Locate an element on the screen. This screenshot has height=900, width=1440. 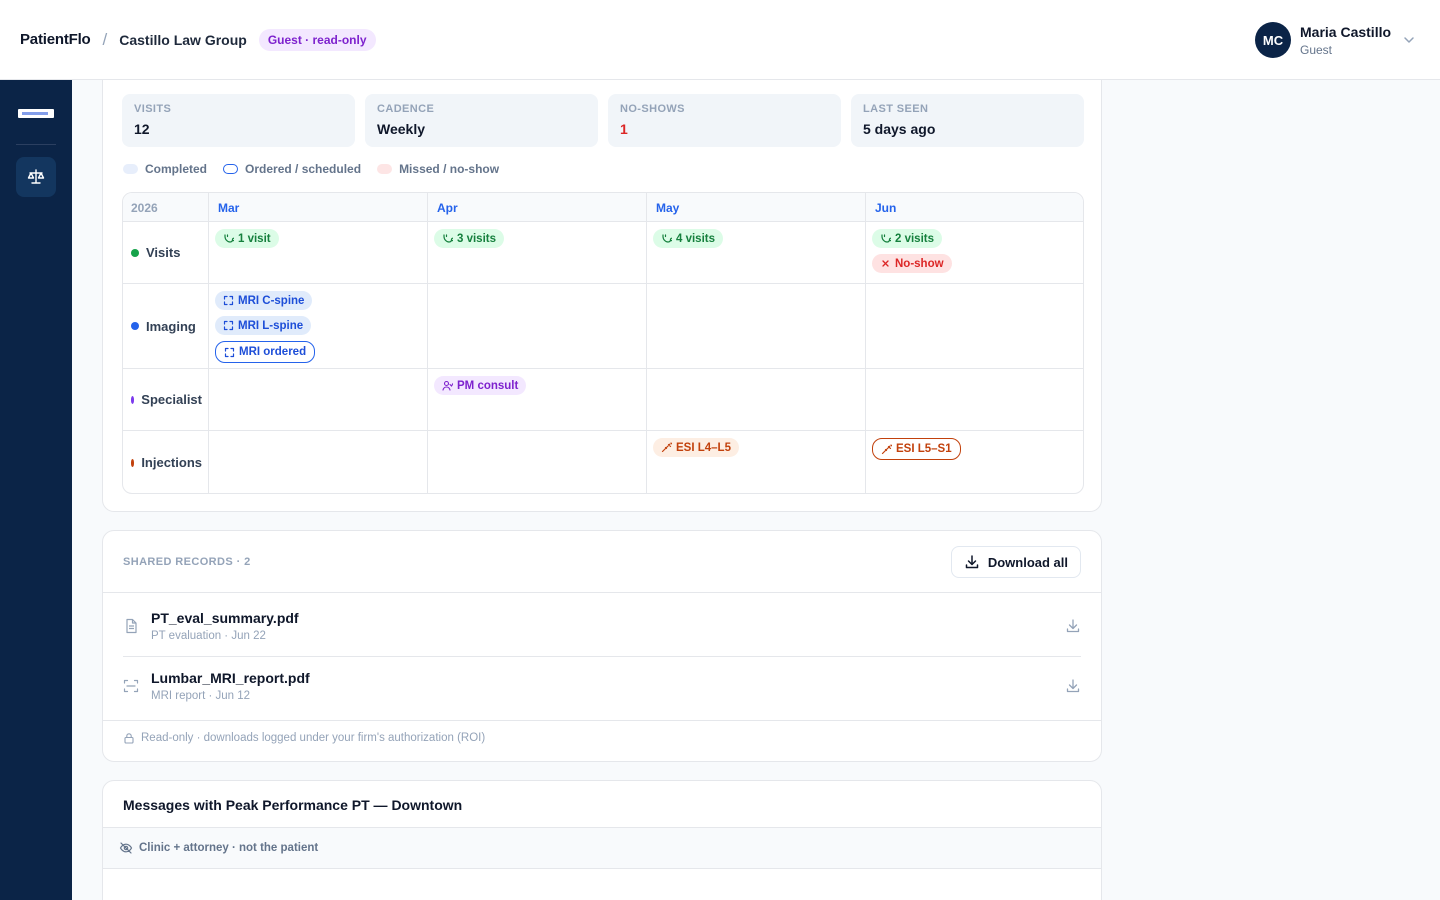
legend-label: Missed / no-show is located at coordinates (449, 169).